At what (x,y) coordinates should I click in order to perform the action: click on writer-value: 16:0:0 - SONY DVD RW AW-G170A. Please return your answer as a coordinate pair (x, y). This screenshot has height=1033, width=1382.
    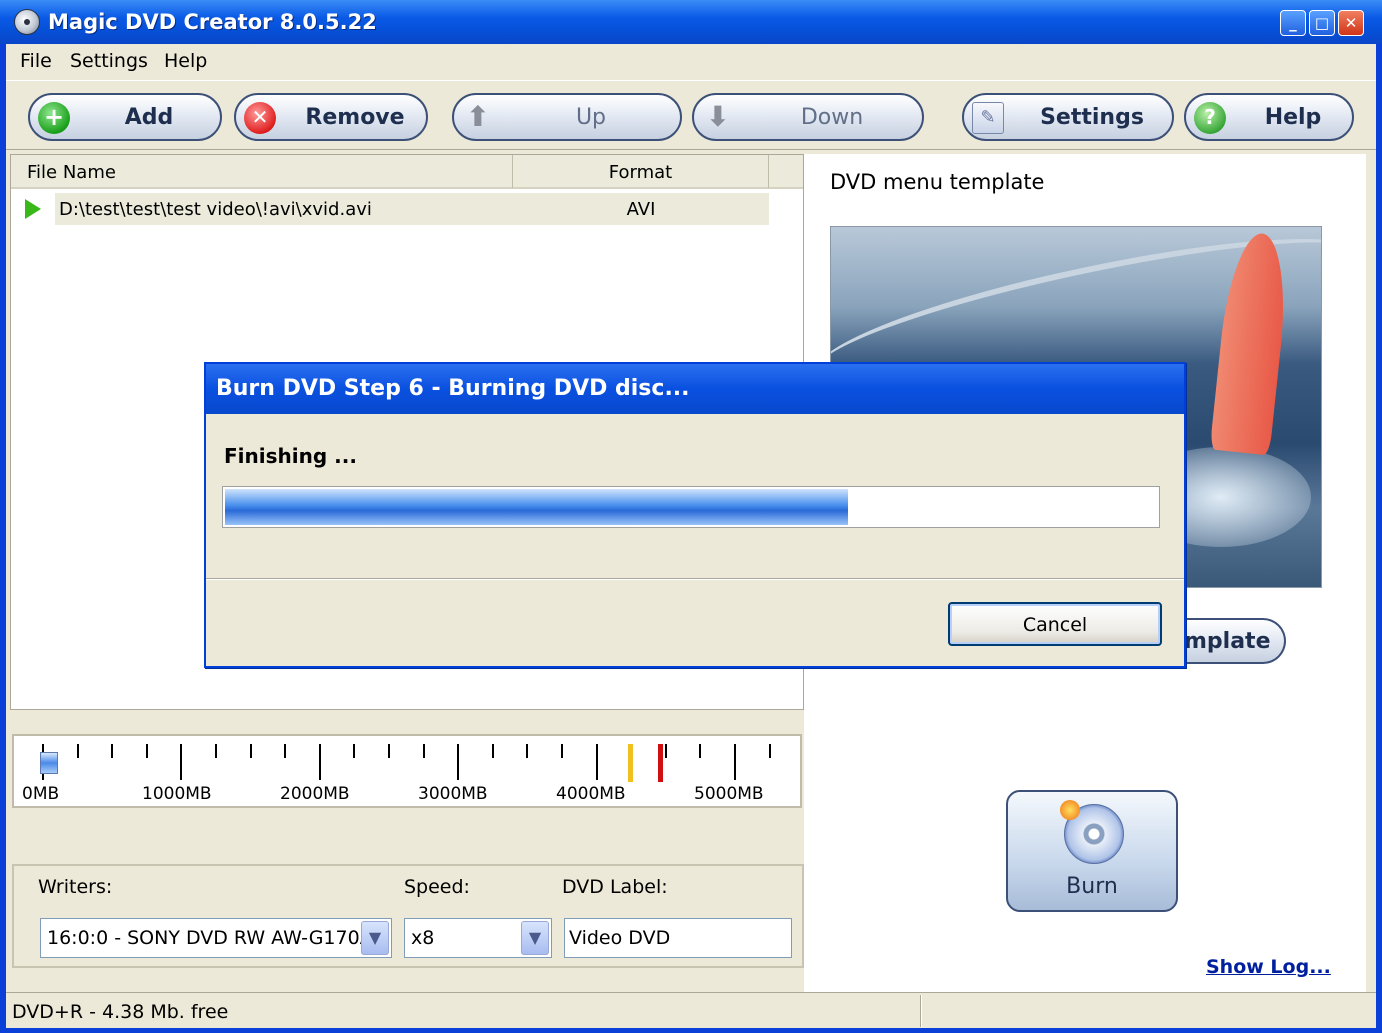
    Looking at the image, I should click on (210, 938).